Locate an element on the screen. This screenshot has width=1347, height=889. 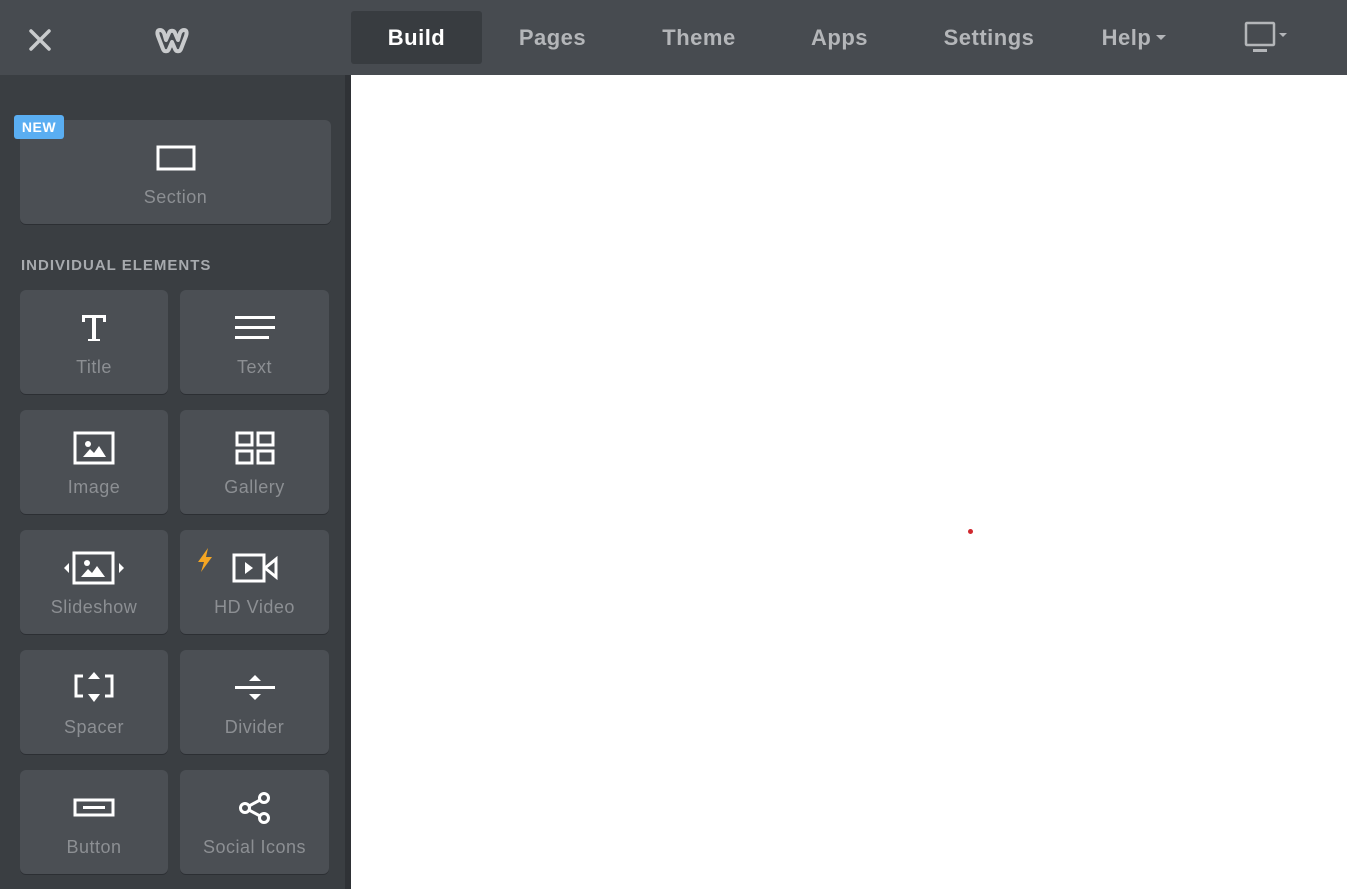
title-t-icon is located at coordinates (94, 328).